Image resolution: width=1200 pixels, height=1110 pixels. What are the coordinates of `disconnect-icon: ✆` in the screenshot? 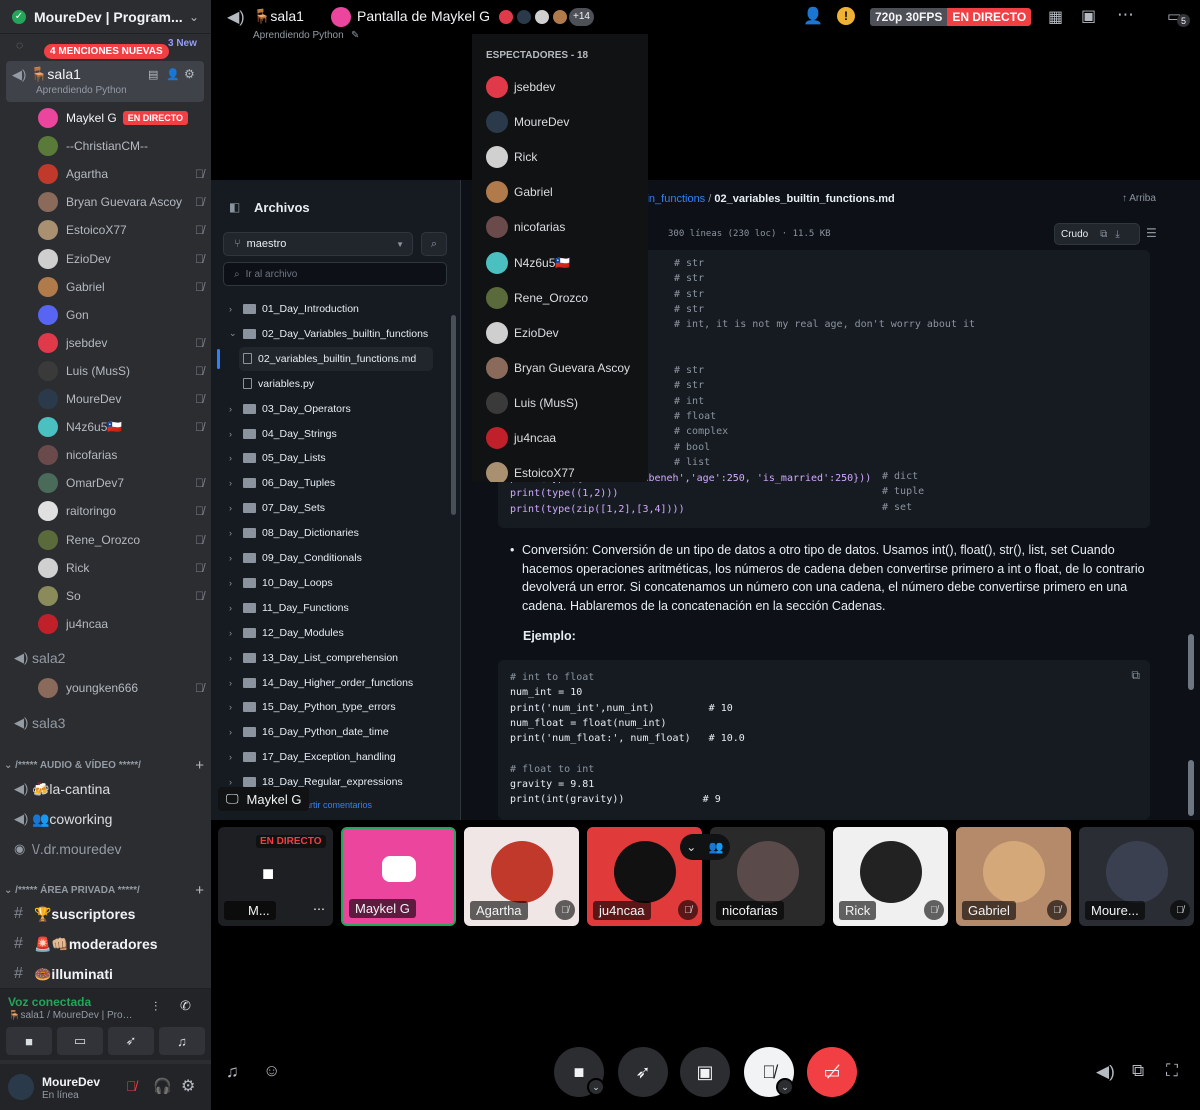 It's located at (185, 1006).